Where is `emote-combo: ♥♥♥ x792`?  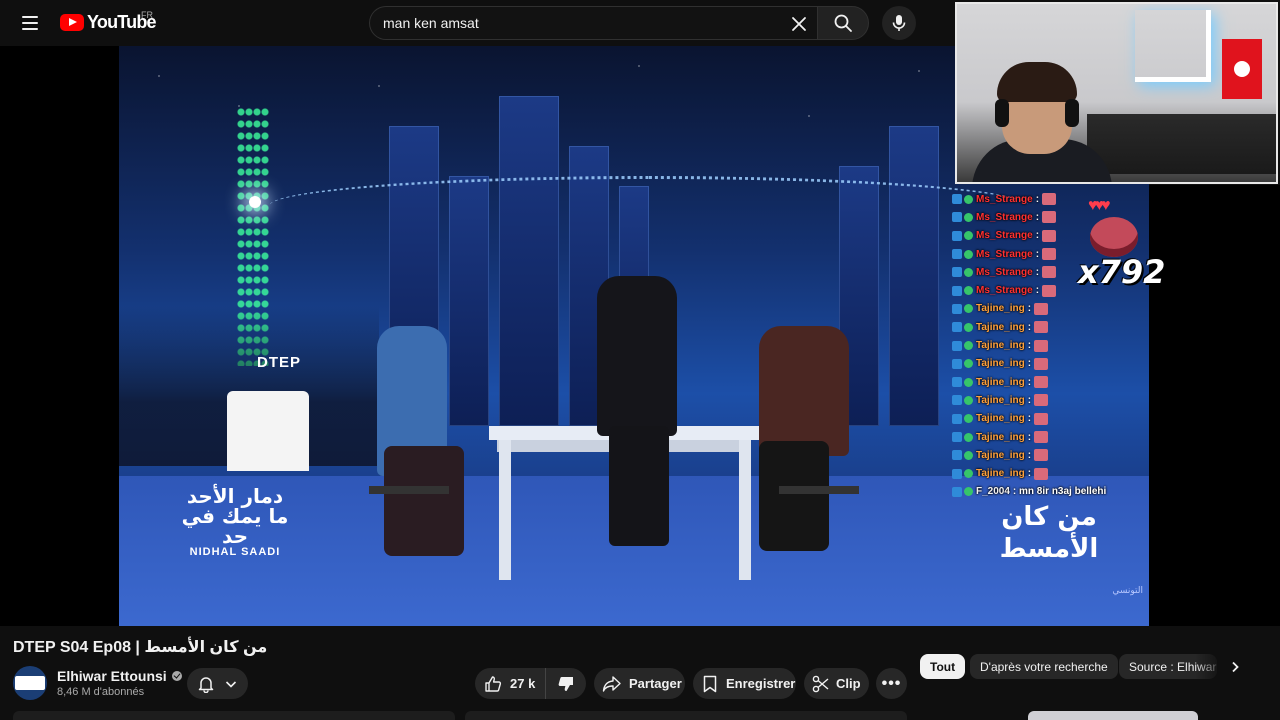
emote-combo: ♥♥♥ x792 is located at coordinates (1121, 233).